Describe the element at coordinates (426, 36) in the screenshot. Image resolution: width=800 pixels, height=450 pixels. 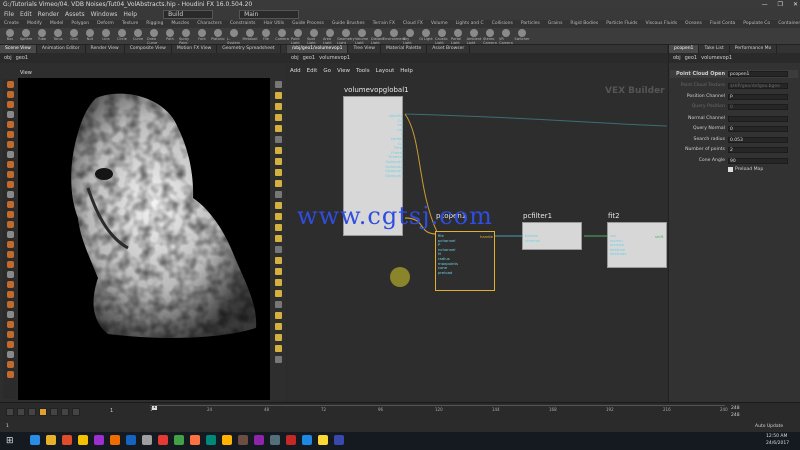
I see `shelf-tool: GI Light` at that location.